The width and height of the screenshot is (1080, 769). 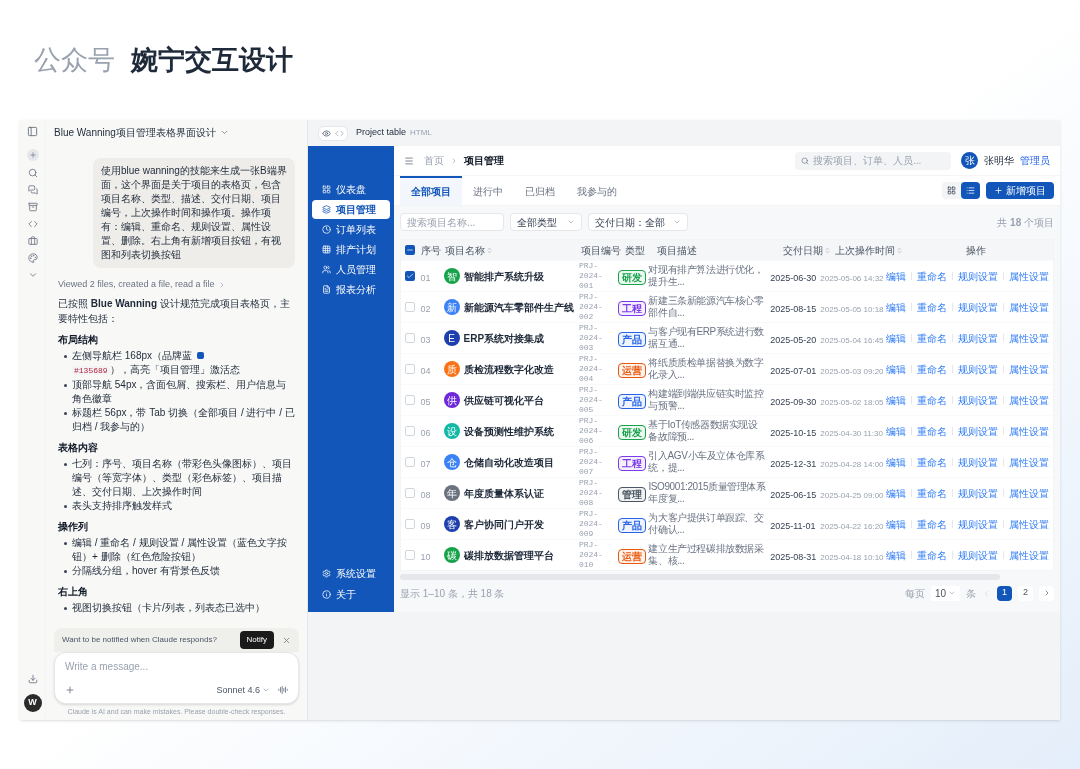 What do you see at coordinates (969, 160) in the screenshot?
I see `user-avatar: 张` at bounding box center [969, 160].